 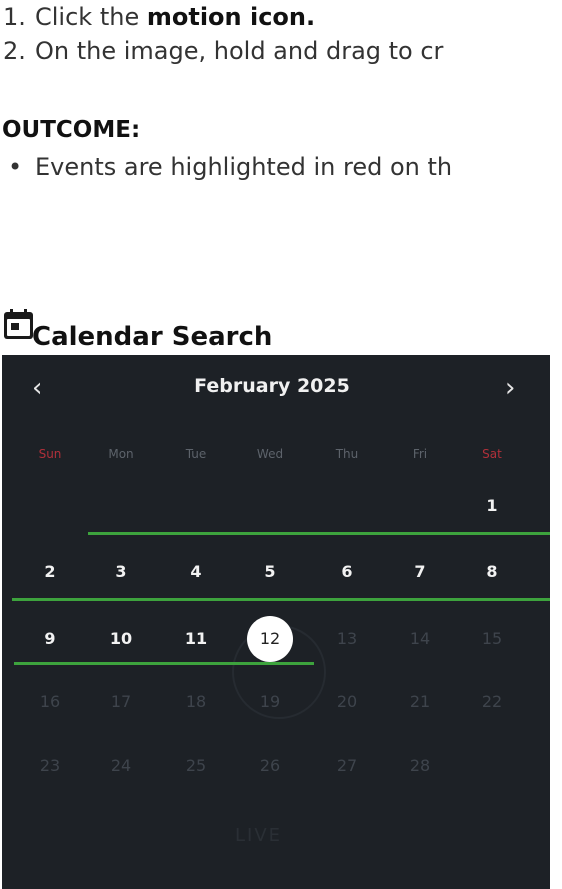 I want to click on prev-month-button: ‹, so click(x=37, y=388).